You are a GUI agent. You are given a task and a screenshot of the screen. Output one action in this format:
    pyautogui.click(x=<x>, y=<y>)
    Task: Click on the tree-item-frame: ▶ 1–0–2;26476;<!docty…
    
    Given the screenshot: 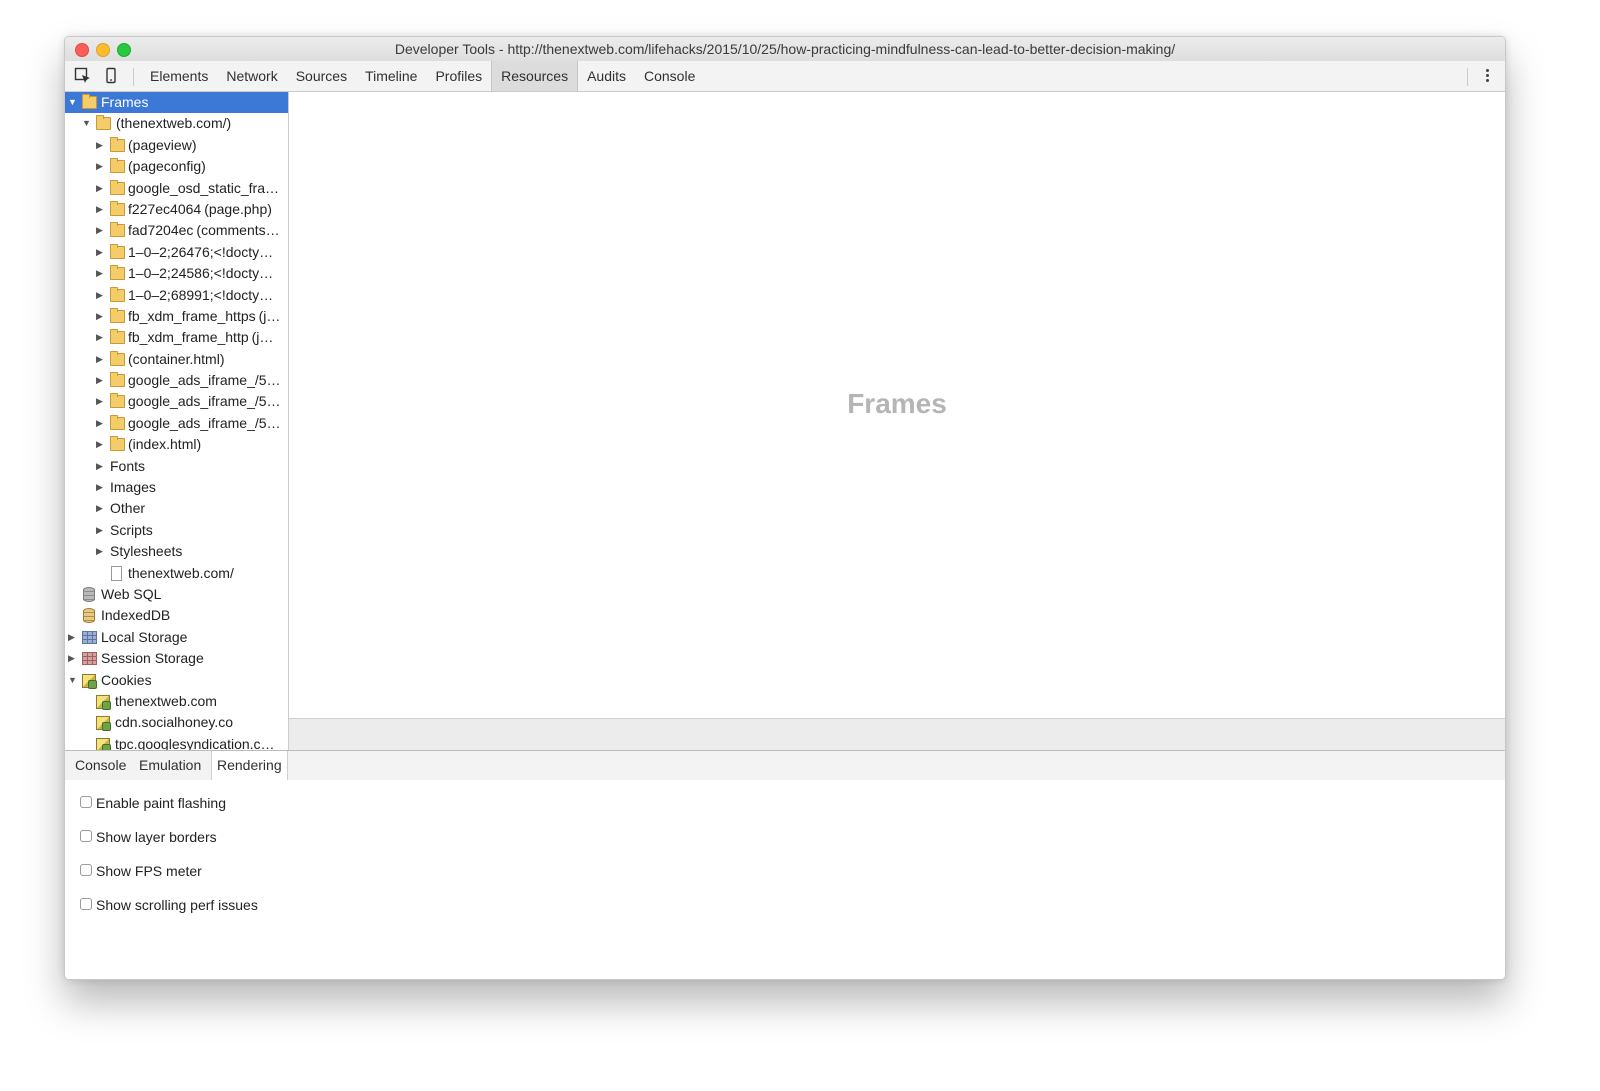 What is the action you would take?
    pyautogui.click(x=176, y=252)
    